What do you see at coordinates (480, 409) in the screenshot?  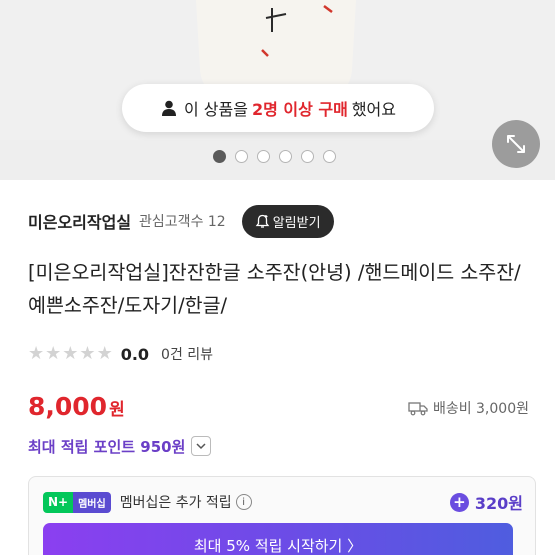 I see `shipping-text: 배송비 3,000원` at bounding box center [480, 409].